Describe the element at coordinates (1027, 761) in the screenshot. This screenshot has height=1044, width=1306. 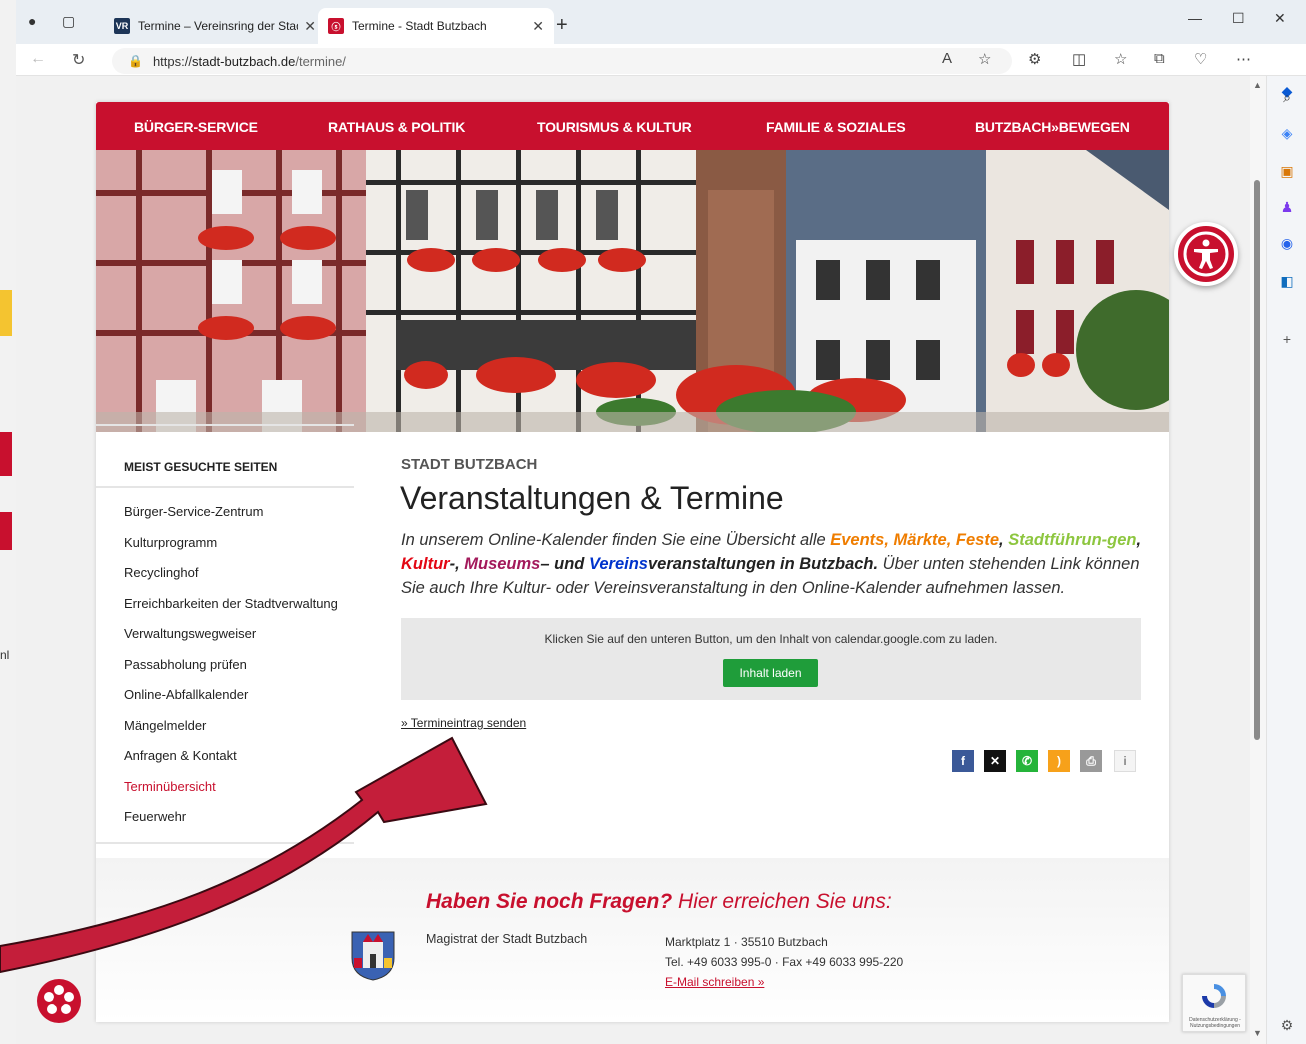
I see `whatsapp-icon: ✆` at that location.